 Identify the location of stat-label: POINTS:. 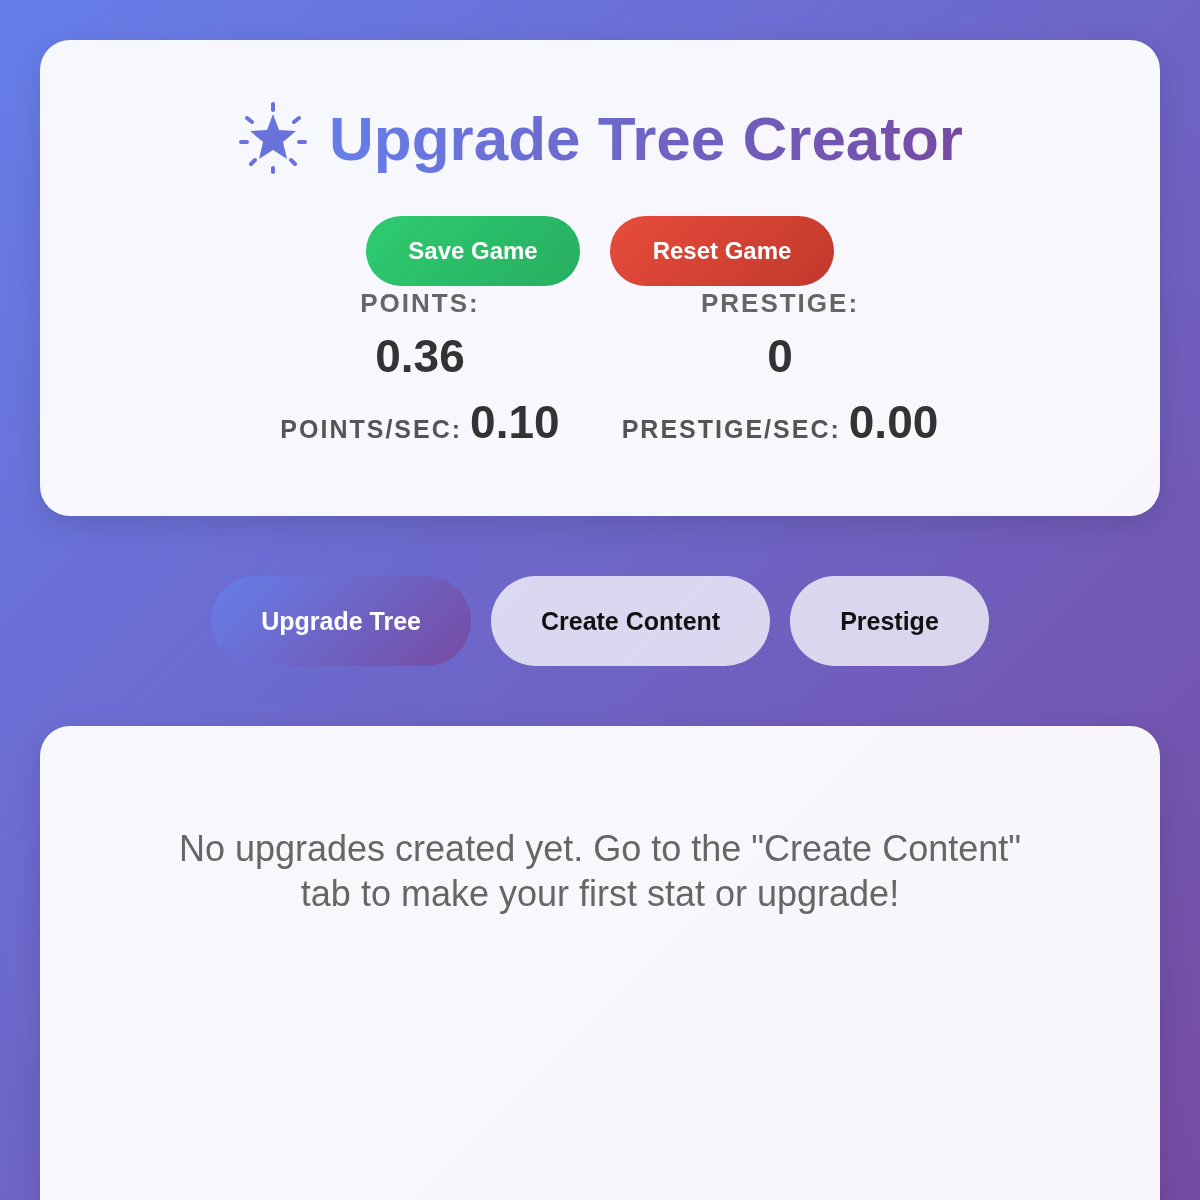
(420, 303).